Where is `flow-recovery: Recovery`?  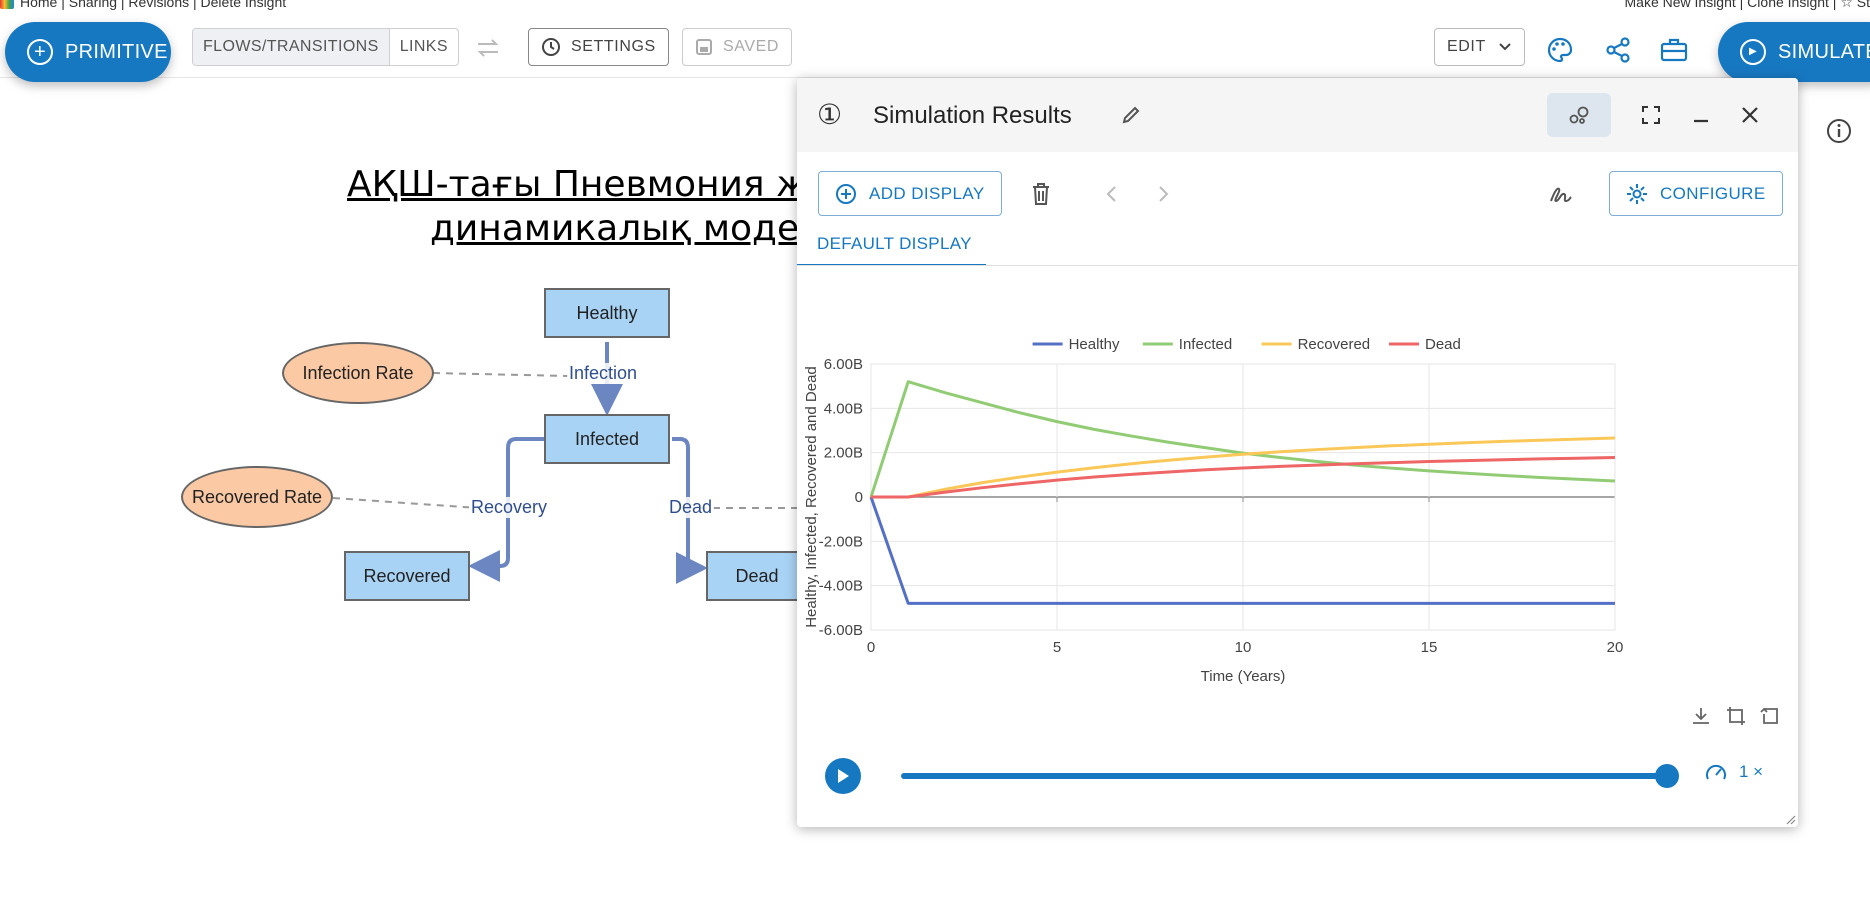
flow-recovery: Recovery is located at coordinates (509, 507).